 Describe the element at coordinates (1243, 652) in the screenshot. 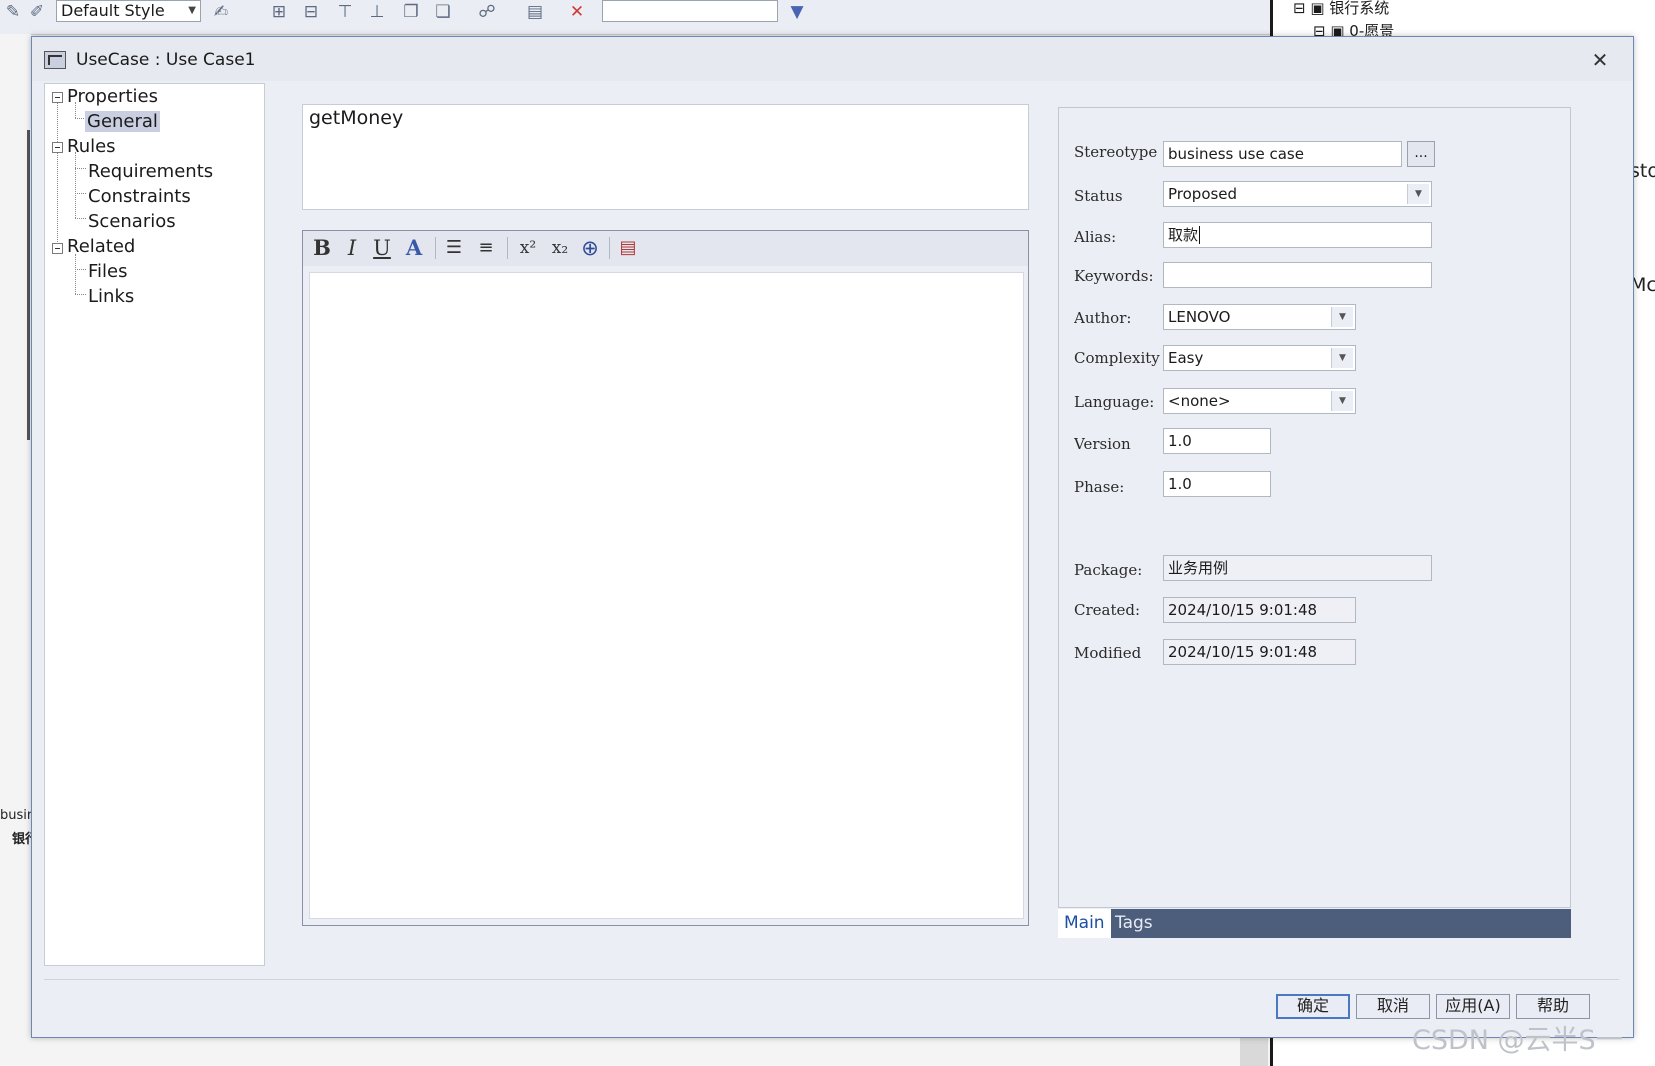

I see `modified-value: 2024/10/15 9:01:48` at that location.